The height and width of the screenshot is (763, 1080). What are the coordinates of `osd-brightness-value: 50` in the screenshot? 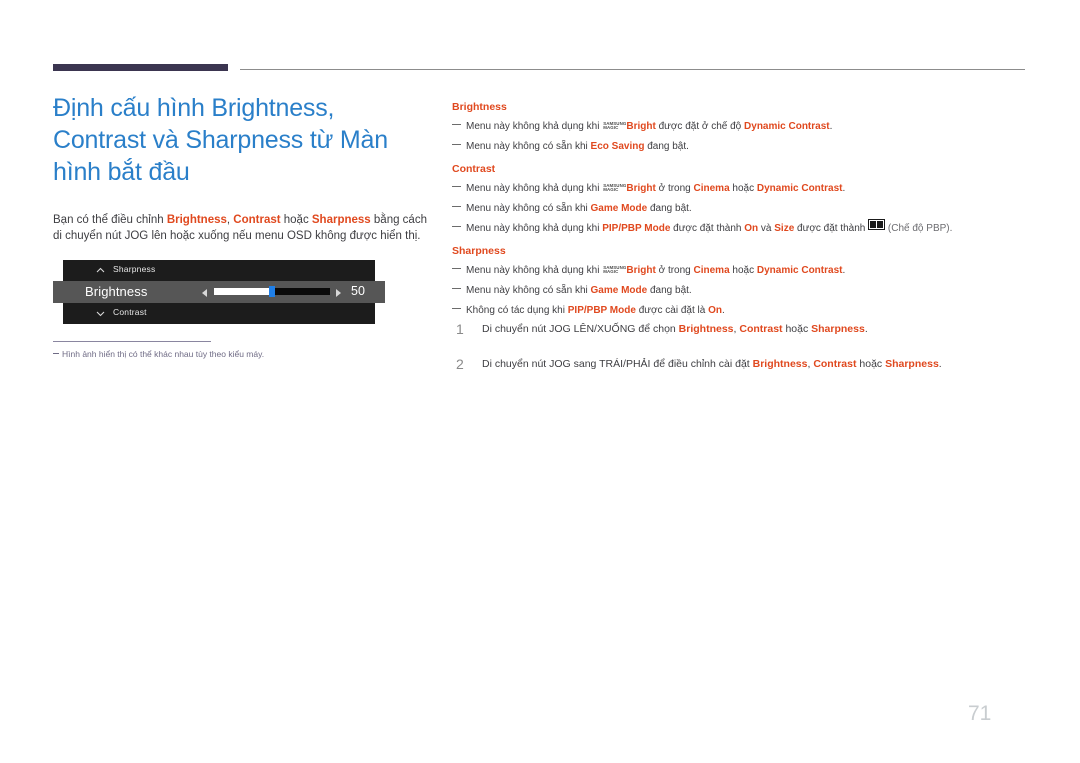 It's located at (358, 291).